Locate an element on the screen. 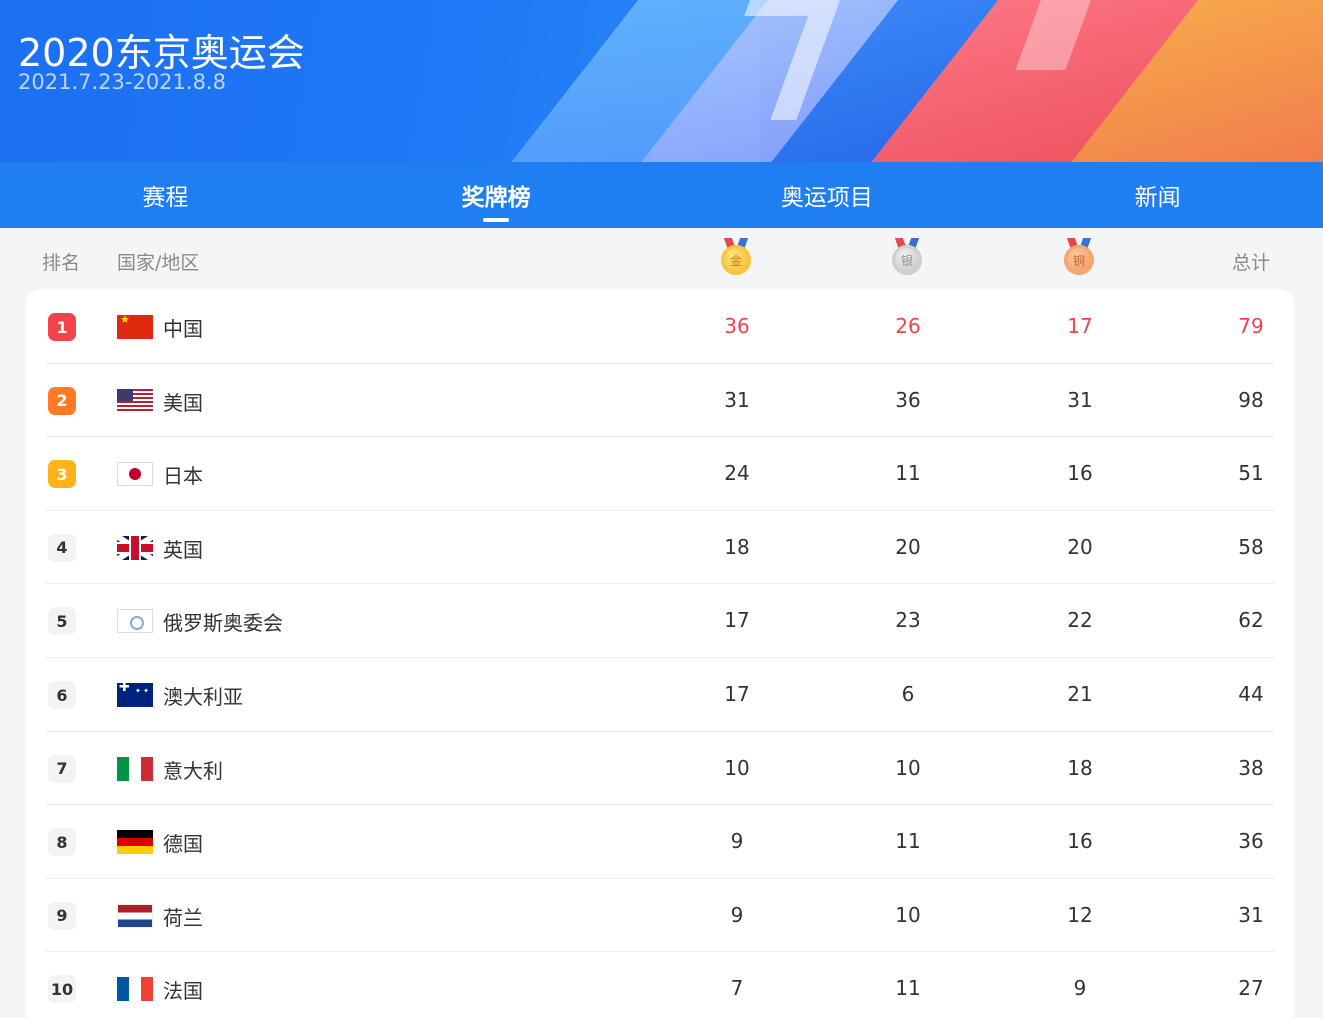 The width and height of the screenshot is (1323, 1018). country-name: 澳大利亚 is located at coordinates (203, 697).